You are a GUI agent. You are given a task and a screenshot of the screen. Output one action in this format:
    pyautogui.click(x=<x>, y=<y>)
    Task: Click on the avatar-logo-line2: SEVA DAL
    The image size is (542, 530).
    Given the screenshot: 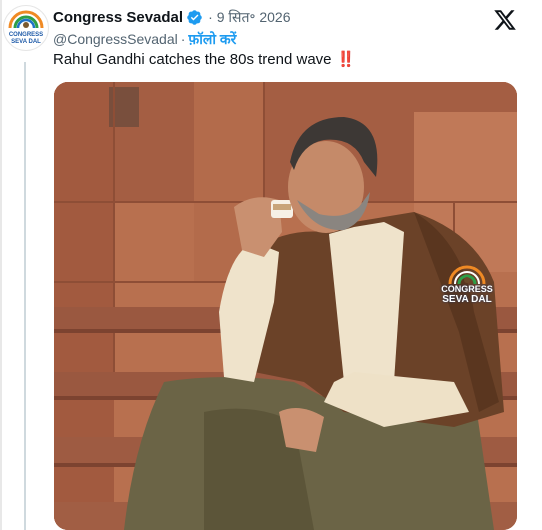 What is the action you would take?
    pyautogui.click(x=26, y=42)
    